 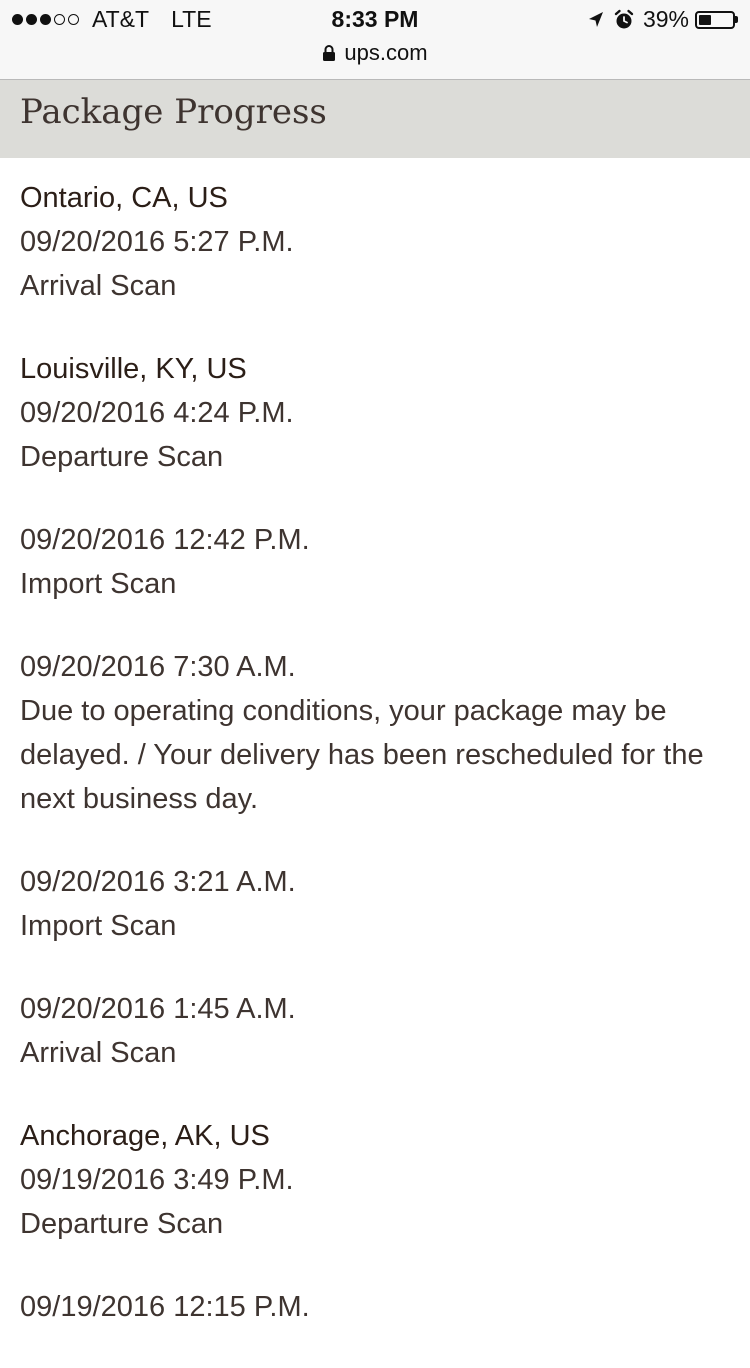 What do you see at coordinates (595, 19) in the screenshot?
I see `location-arrow-icon` at bounding box center [595, 19].